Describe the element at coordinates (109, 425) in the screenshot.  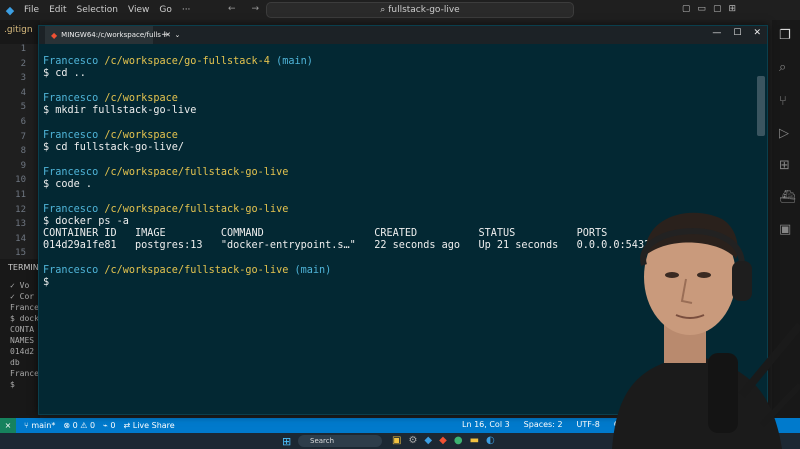
I see `status-ports: ⌁ 0` at that location.